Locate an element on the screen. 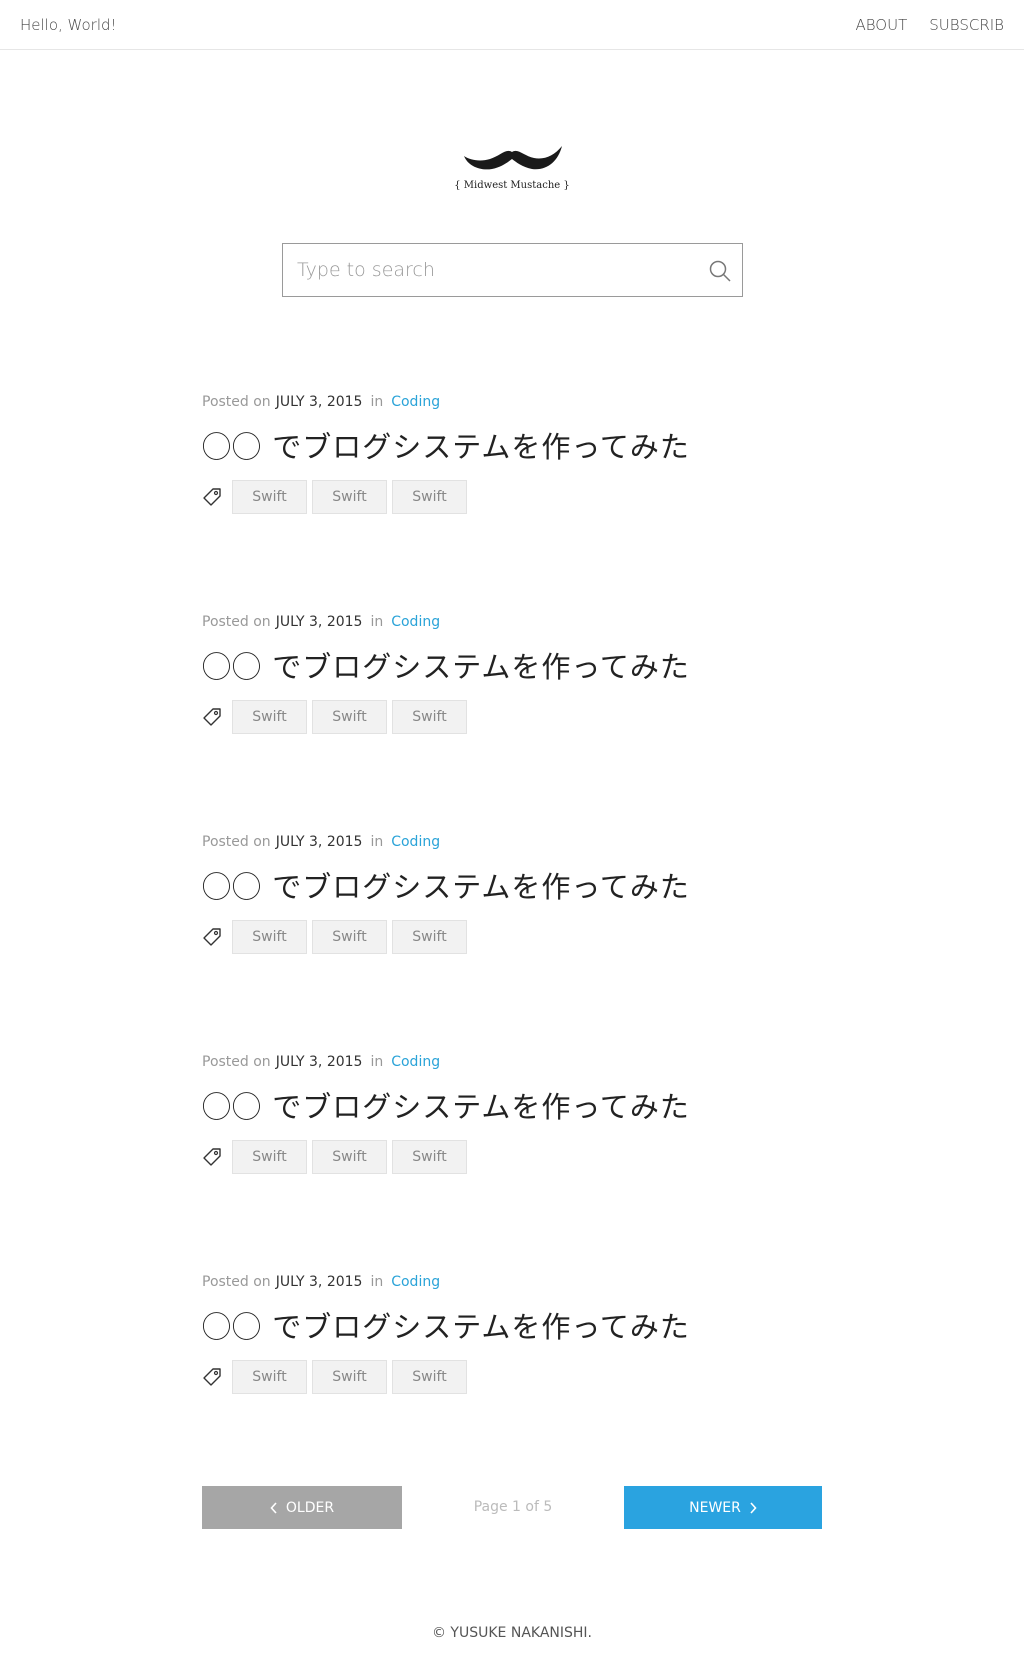 The height and width of the screenshot is (1660, 1024). site-logo: { Midwest Mustache } is located at coordinates (512, 165).